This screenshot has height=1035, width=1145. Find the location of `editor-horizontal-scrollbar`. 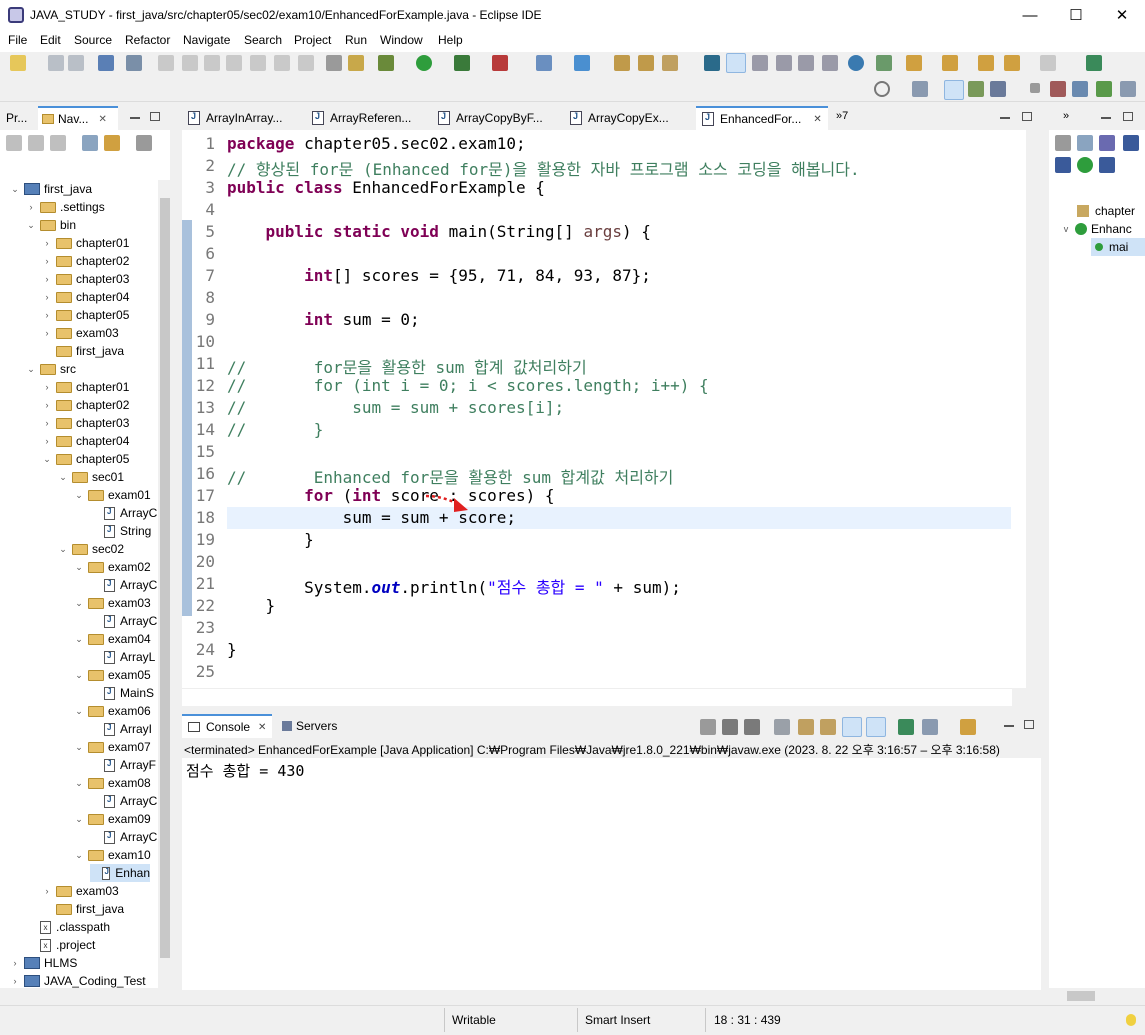

editor-horizontal-scrollbar is located at coordinates (597, 697).